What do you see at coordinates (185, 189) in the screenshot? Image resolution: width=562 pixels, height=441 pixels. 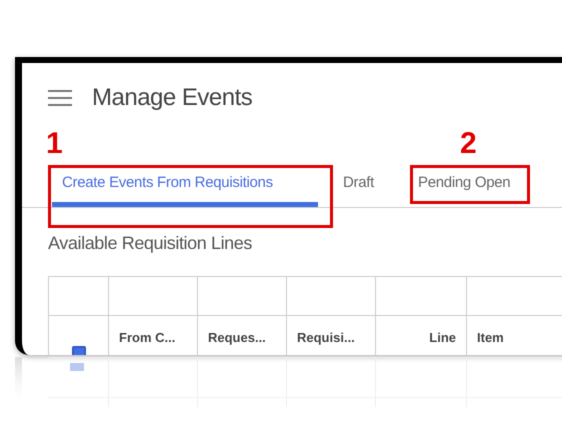 I see `tab: Create Events From Requisitions` at bounding box center [185, 189].